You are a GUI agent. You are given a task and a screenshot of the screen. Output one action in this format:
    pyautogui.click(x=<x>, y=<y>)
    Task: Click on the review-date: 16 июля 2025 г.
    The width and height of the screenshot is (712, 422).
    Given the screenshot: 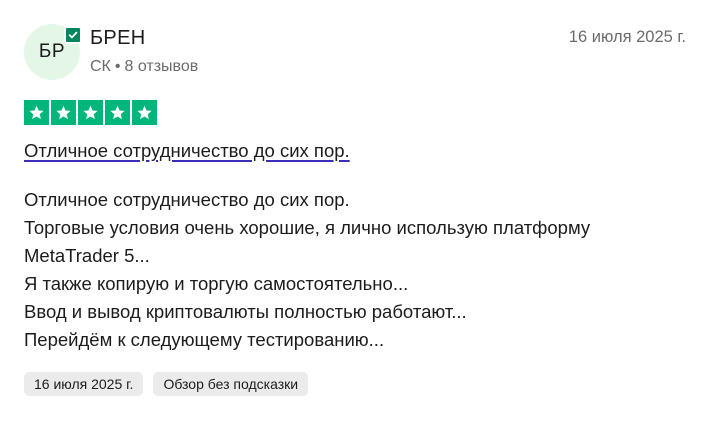 What is the action you would take?
    pyautogui.click(x=627, y=37)
    